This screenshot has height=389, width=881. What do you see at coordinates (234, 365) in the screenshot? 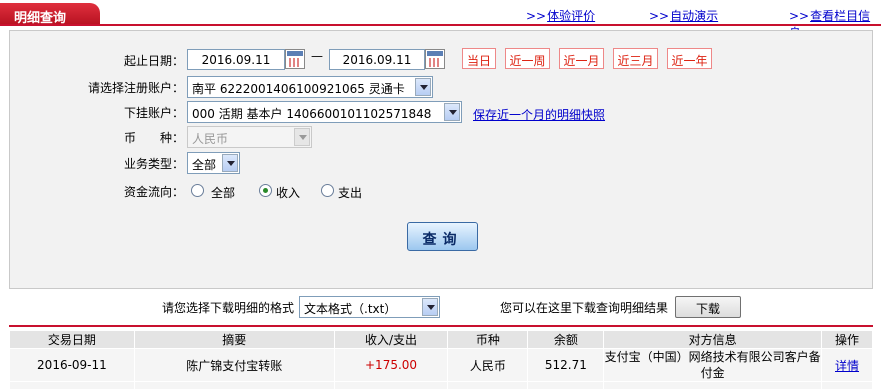
I see `row-summary: 陈广锦支付宝转账` at bounding box center [234, 365].